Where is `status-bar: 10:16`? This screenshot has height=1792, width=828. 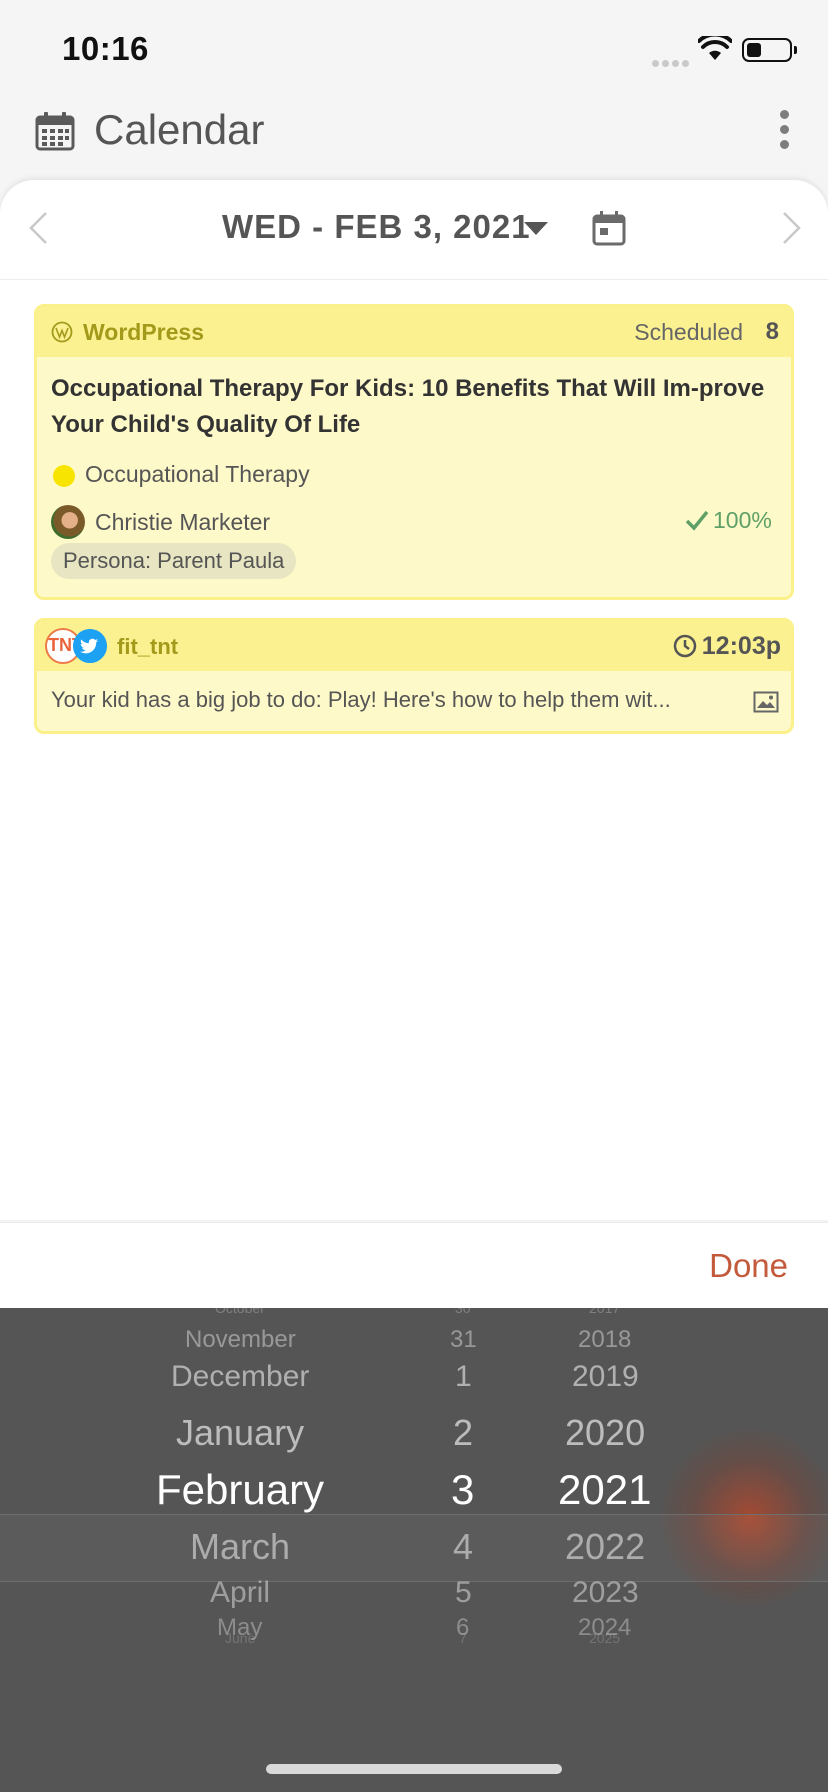
status-bar: 10:16 is located at coordinates (414, 48).